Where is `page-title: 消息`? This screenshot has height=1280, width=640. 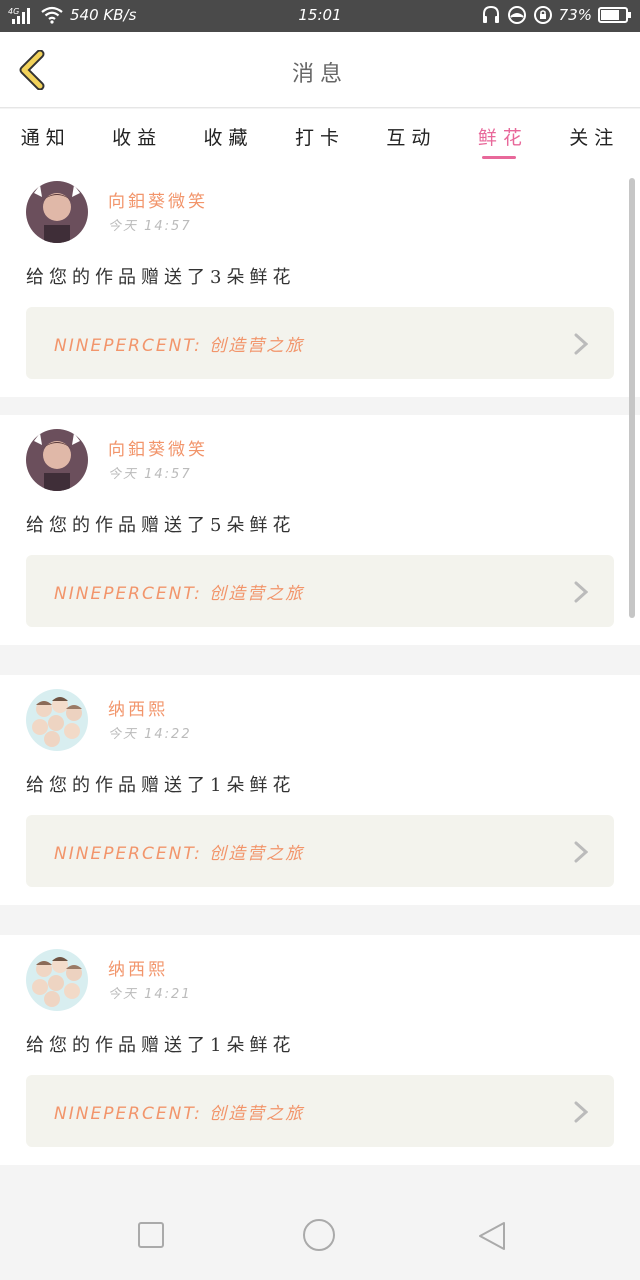 page-title: 消息 is located at coordinates (319, 74).